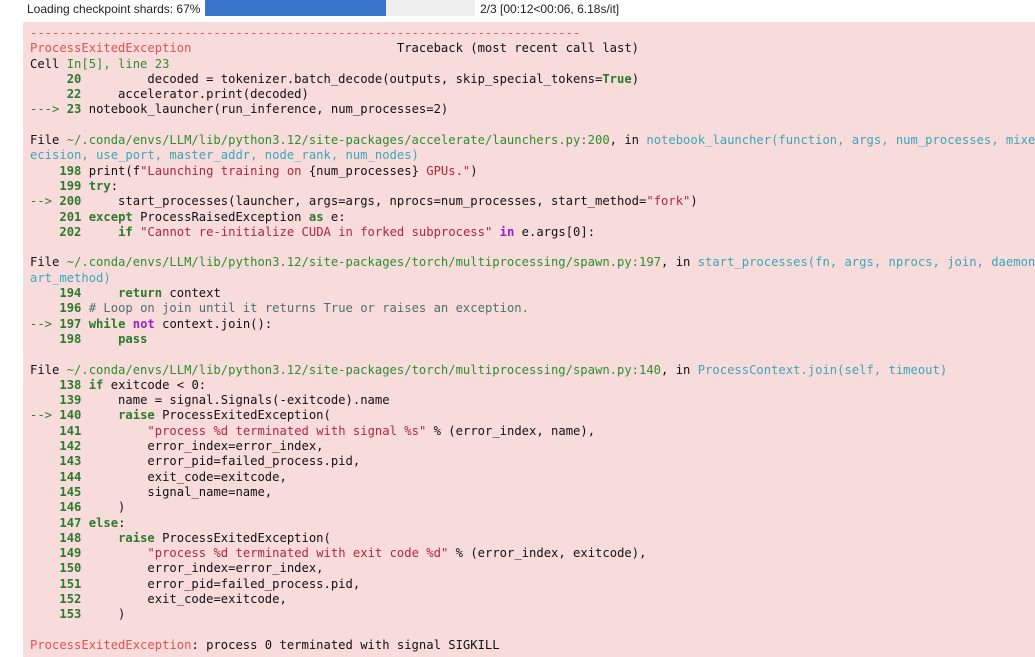  Describe the element at coordinates (103, 338) in the screenshot. I see `code-line: 198 pass` at that location.